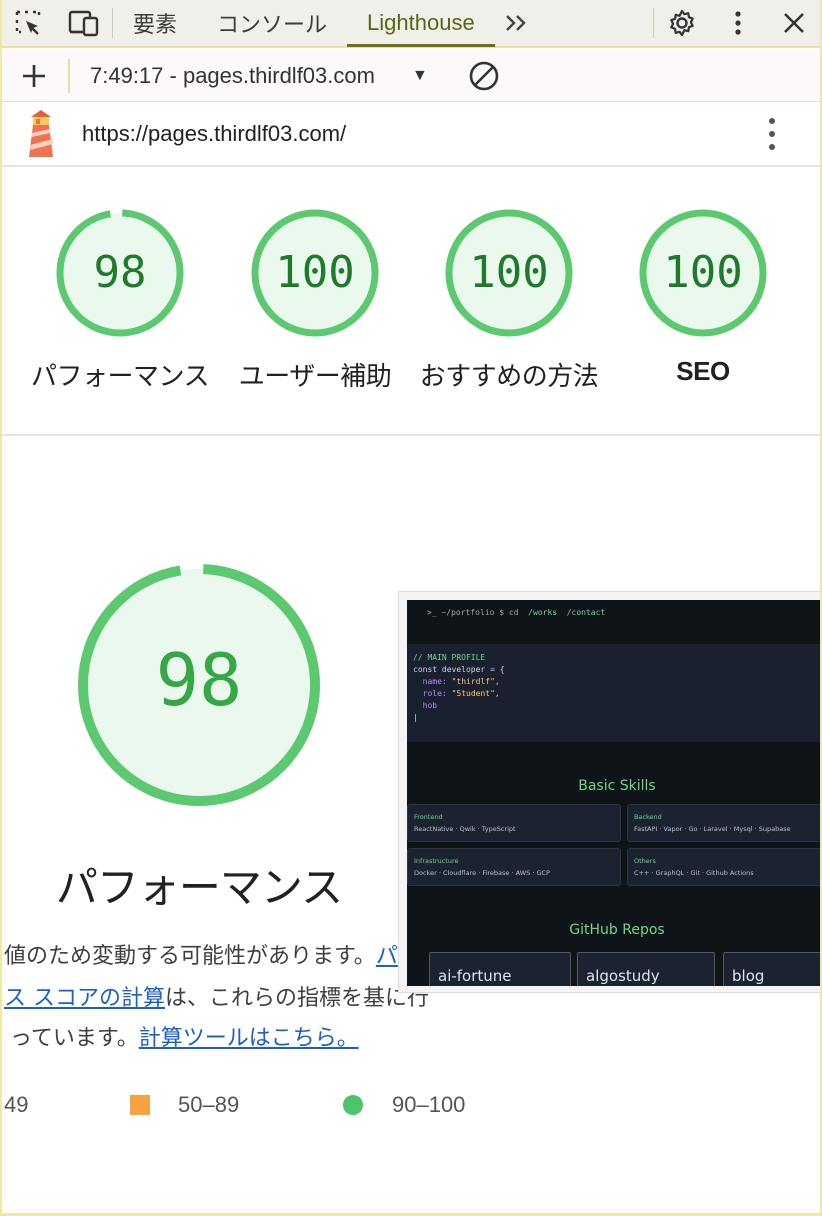 This screenshot has width=822, height=1216. I want to click on new-report-button, so click(34, 76).